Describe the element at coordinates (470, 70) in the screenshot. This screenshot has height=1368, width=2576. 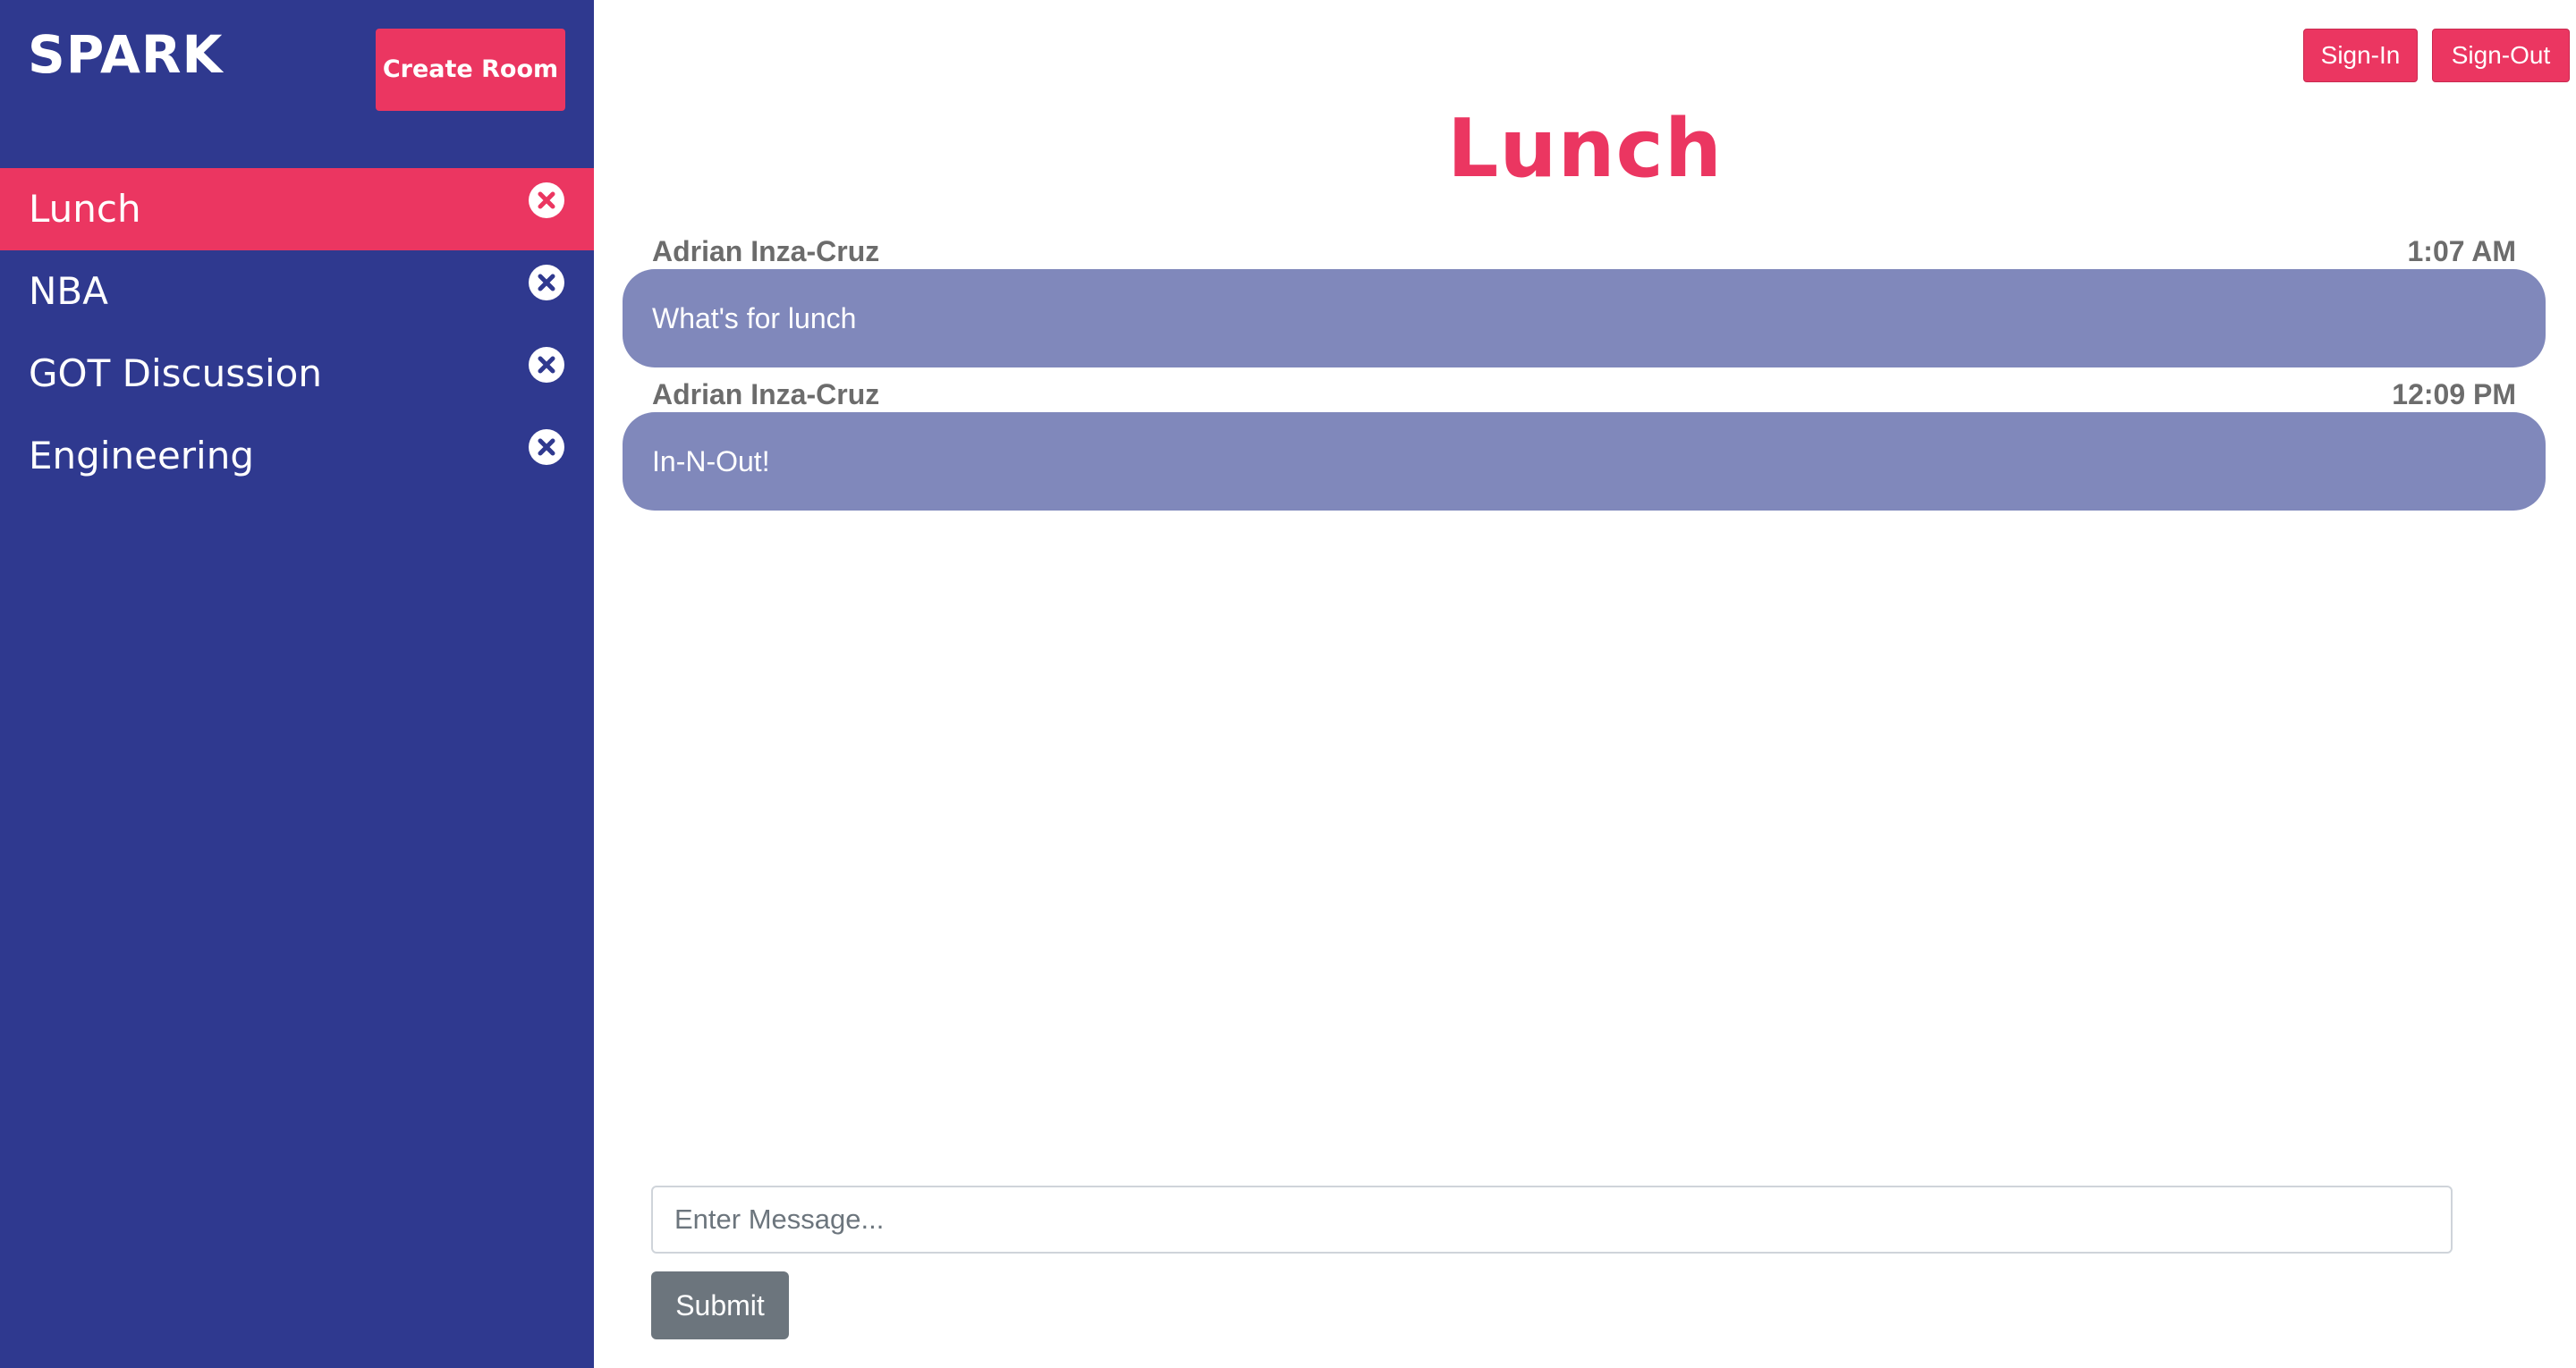
I see `create-room-button: Create Room` at that location.